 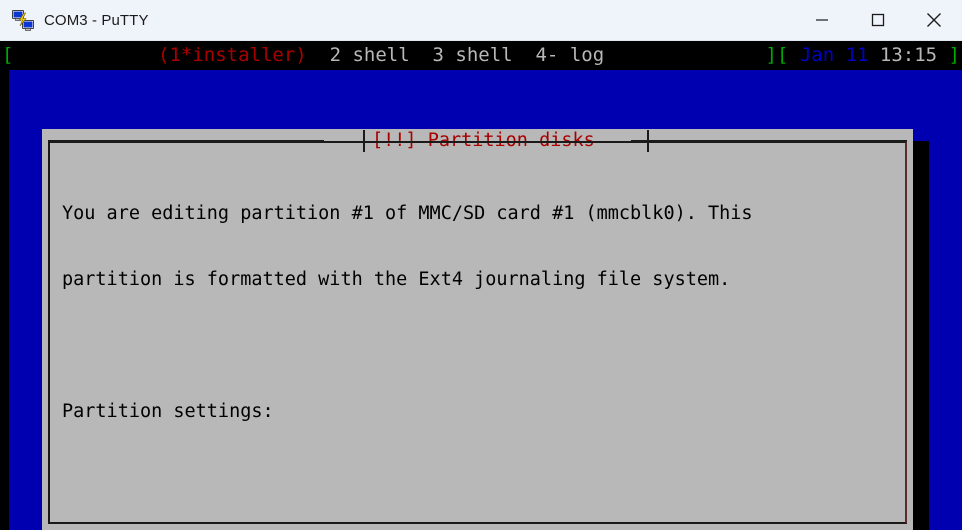 I want to click on maximize-button, so click(x=878, y=20).